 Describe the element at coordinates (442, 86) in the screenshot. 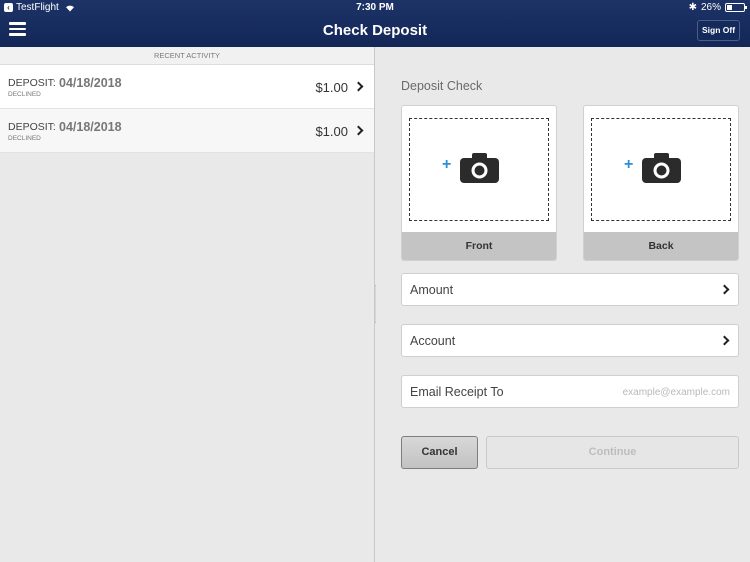

I see `deposit-check-title: Deposit Check` at that location.